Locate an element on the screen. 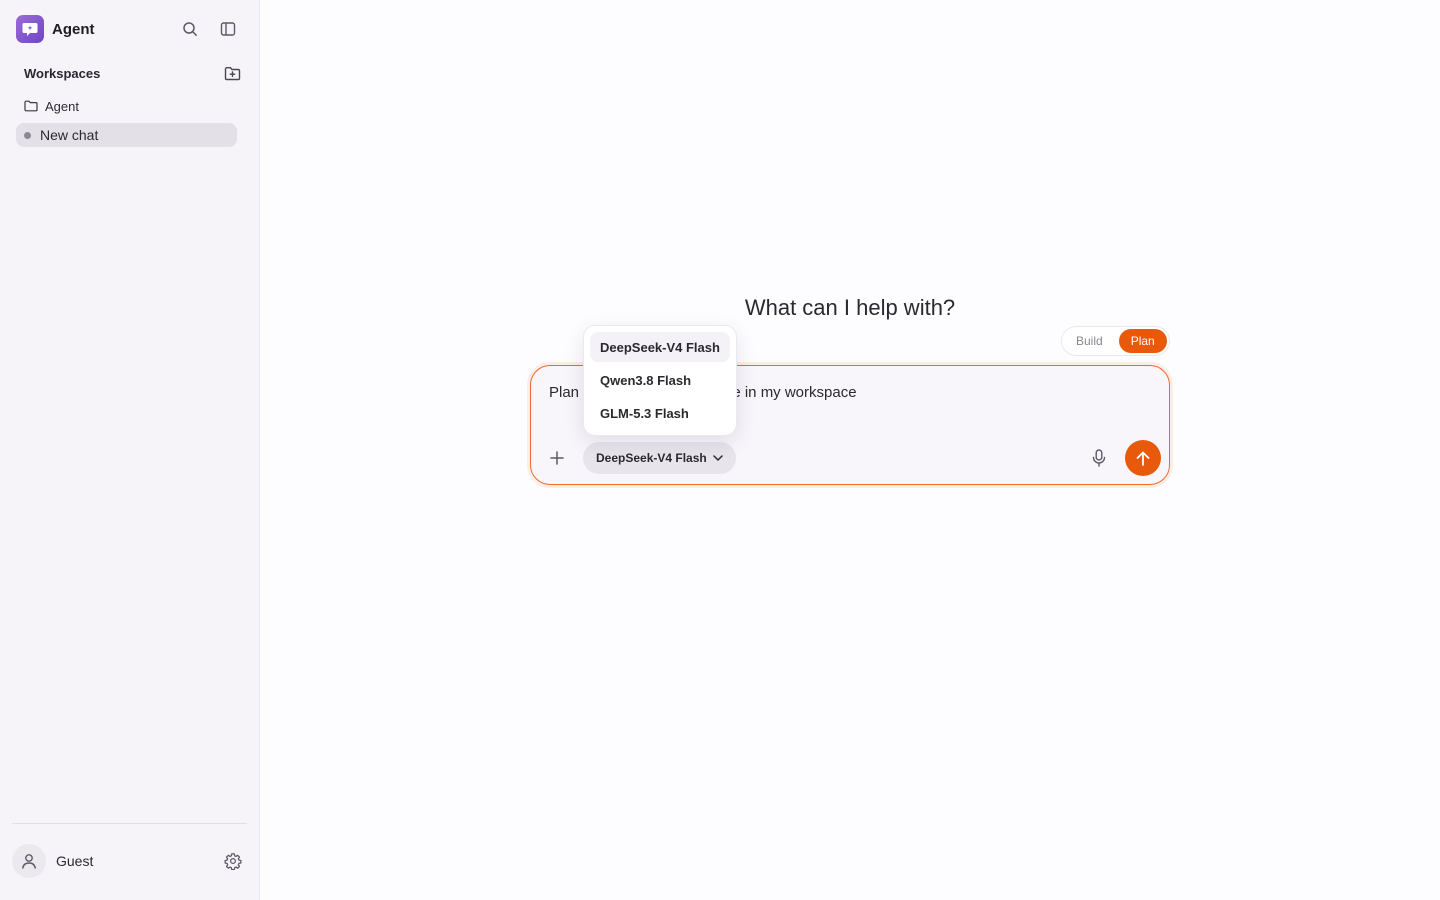  workspaces-title: Workspaces is located at coordinates (62, 73).